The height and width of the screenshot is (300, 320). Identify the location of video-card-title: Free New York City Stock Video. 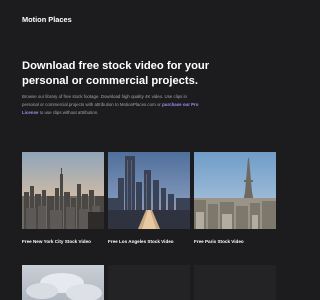
(63, 241).